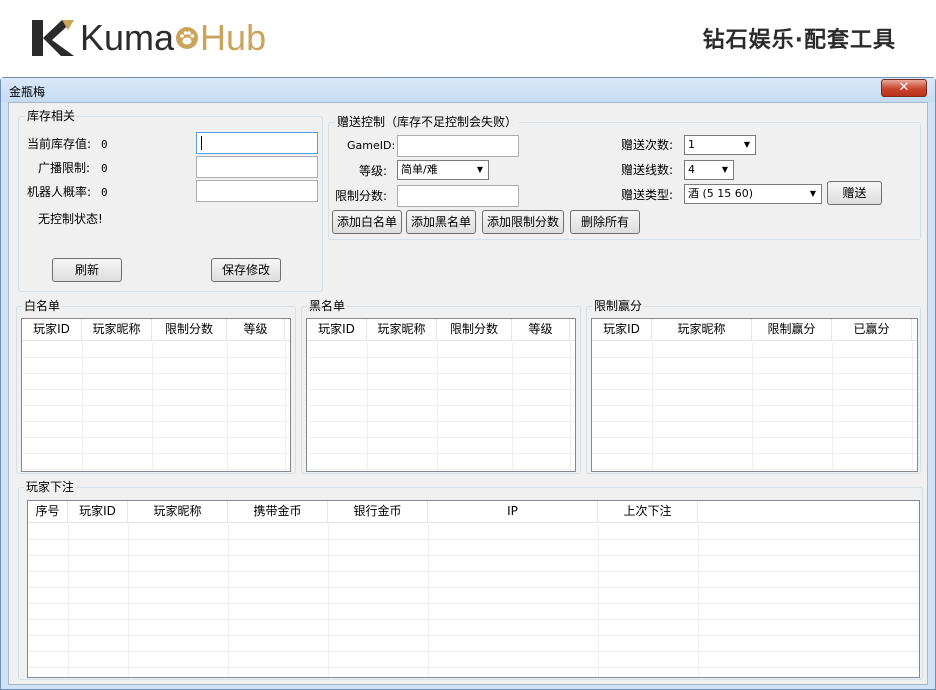 The width and height of the screenshot is (936, 690). Describe the element at coordinates (854, 193) in the screenshot. I see `gift-button: 赠送` at that location.